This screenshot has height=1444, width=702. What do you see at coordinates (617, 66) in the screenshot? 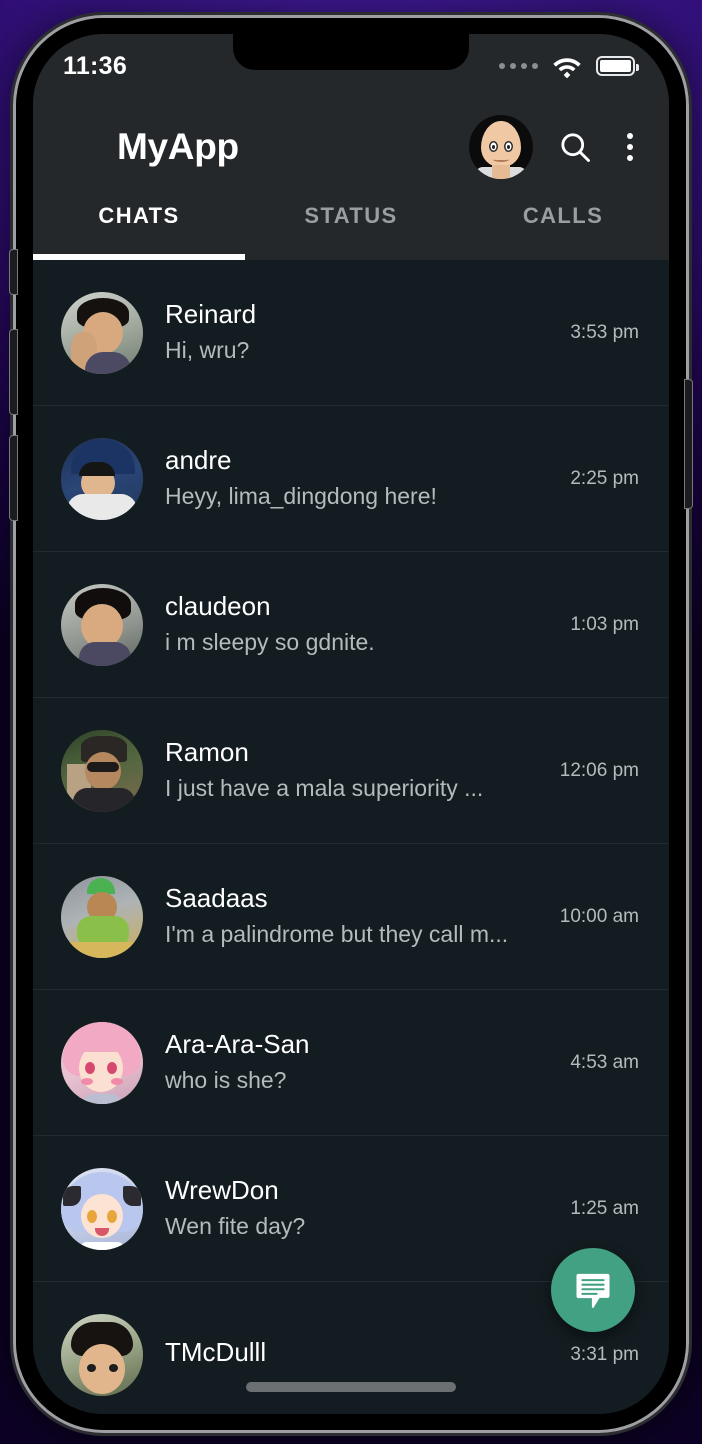
I see `battery-full-icon` at bounding box center [617, 66].